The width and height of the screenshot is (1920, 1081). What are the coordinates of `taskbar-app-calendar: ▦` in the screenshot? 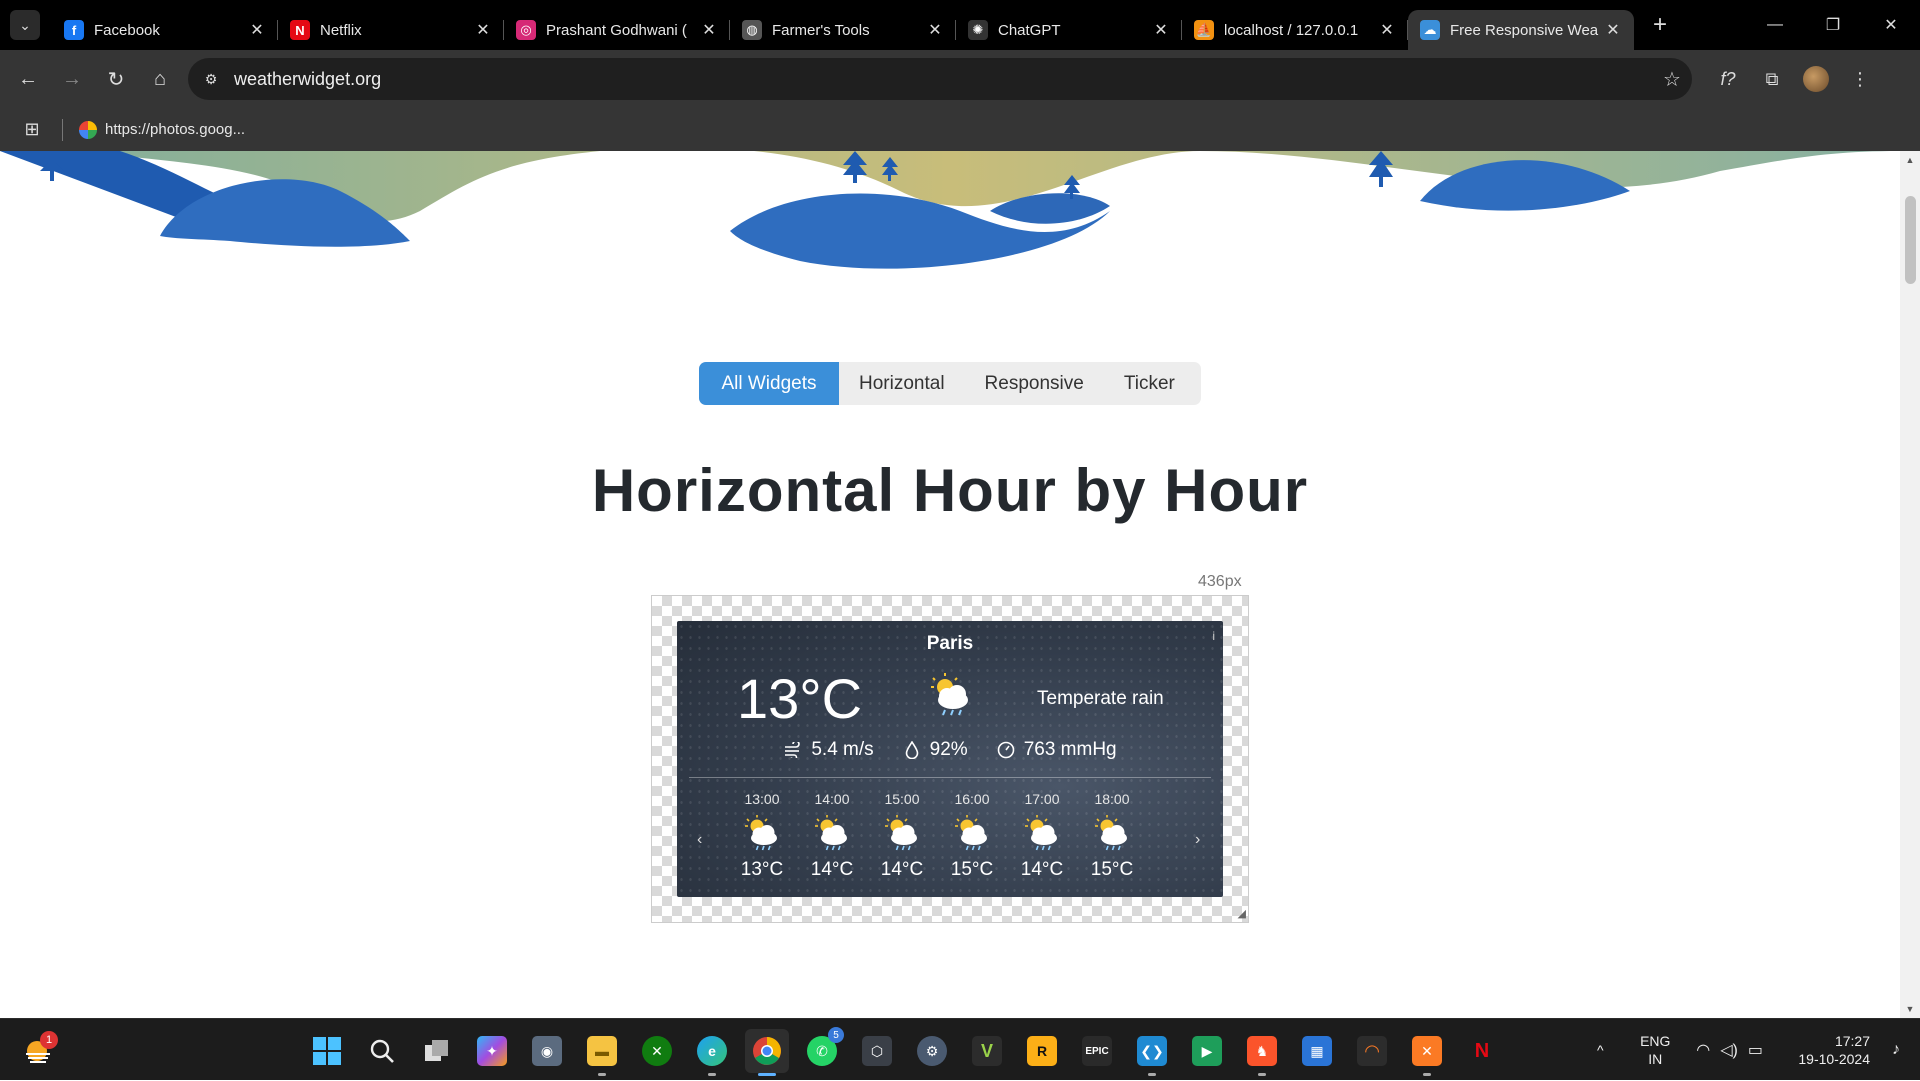 It's located at (1317, 1051).